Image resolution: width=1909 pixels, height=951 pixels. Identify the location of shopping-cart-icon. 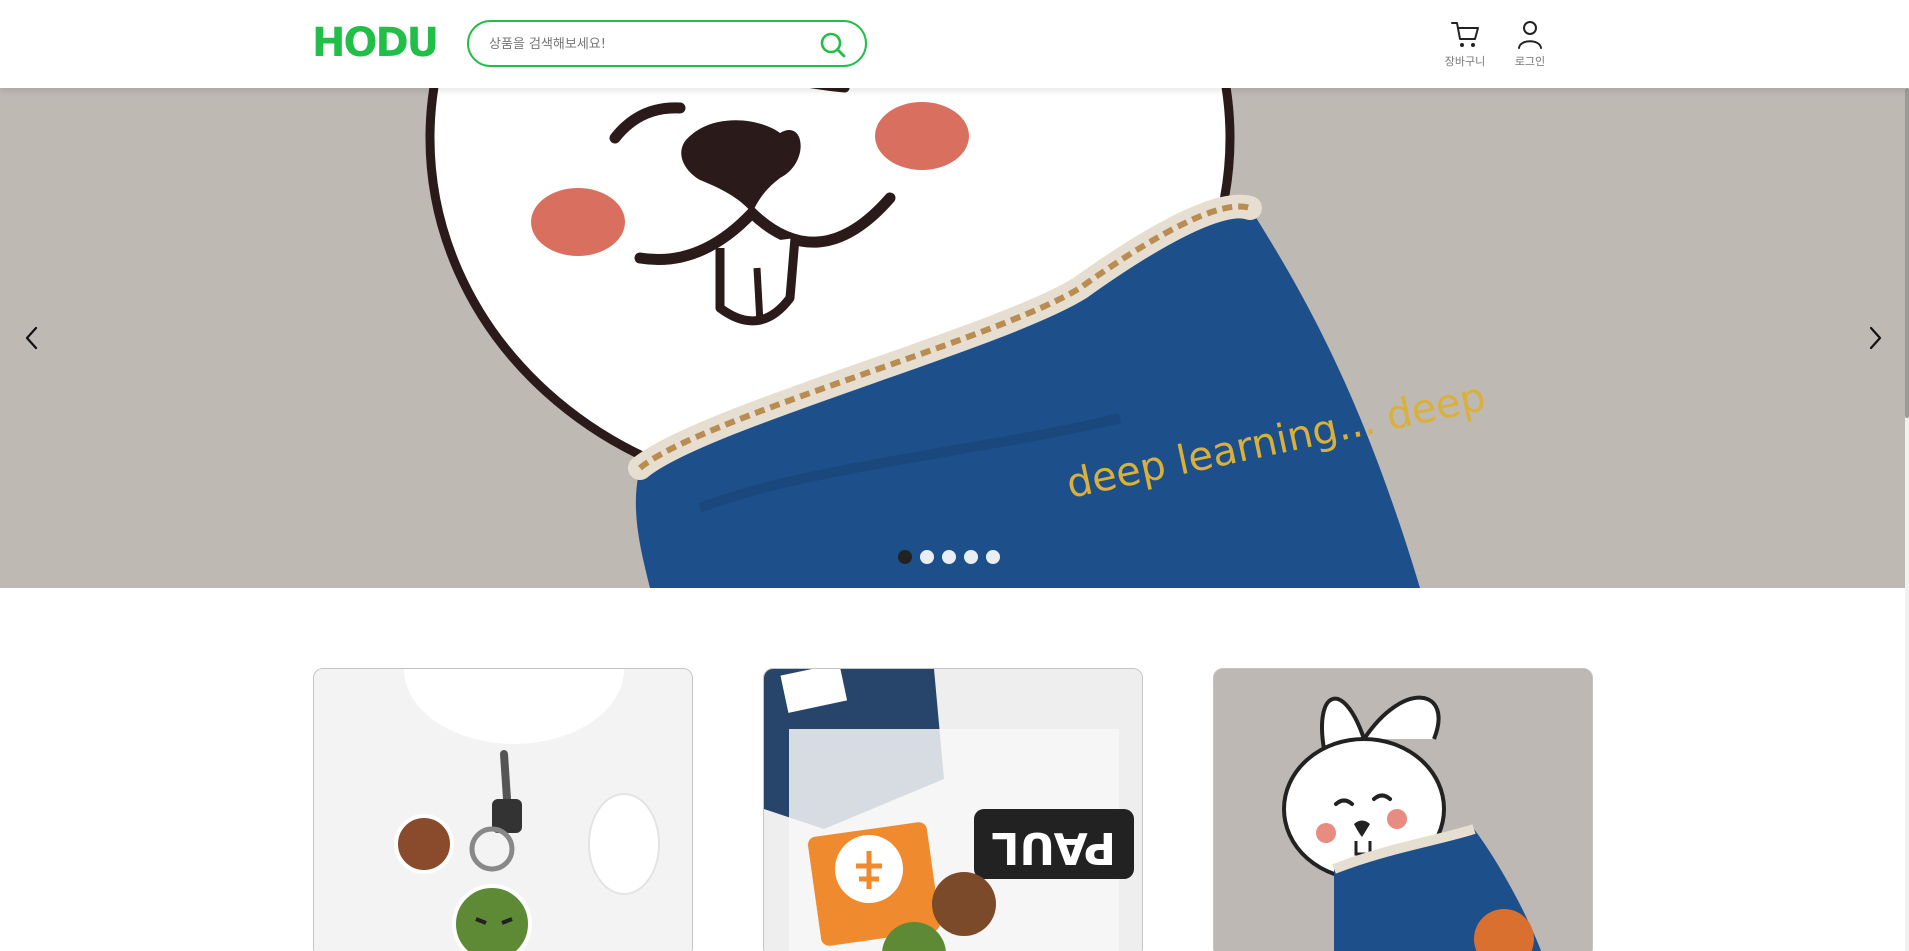
(1465, 34).